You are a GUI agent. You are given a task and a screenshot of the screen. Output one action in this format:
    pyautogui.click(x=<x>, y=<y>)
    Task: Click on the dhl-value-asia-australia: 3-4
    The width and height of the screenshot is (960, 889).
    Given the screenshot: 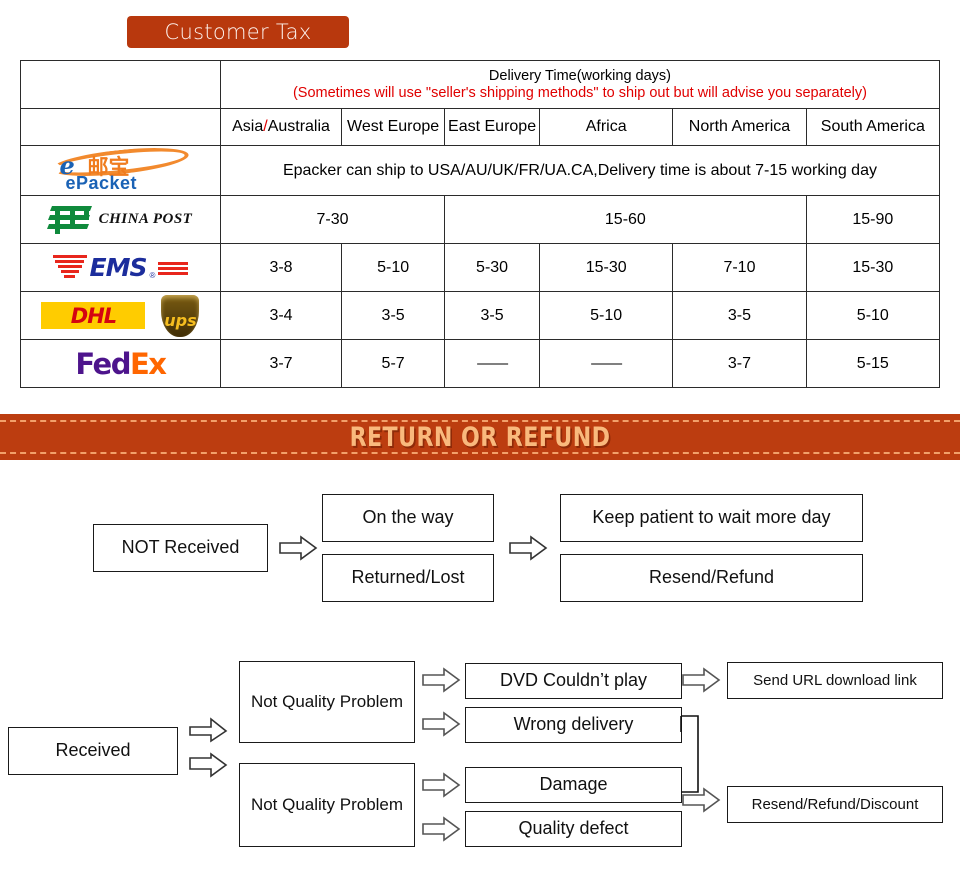 What is the action you would take?
    pyautogui.click(x=281, y=315)
    